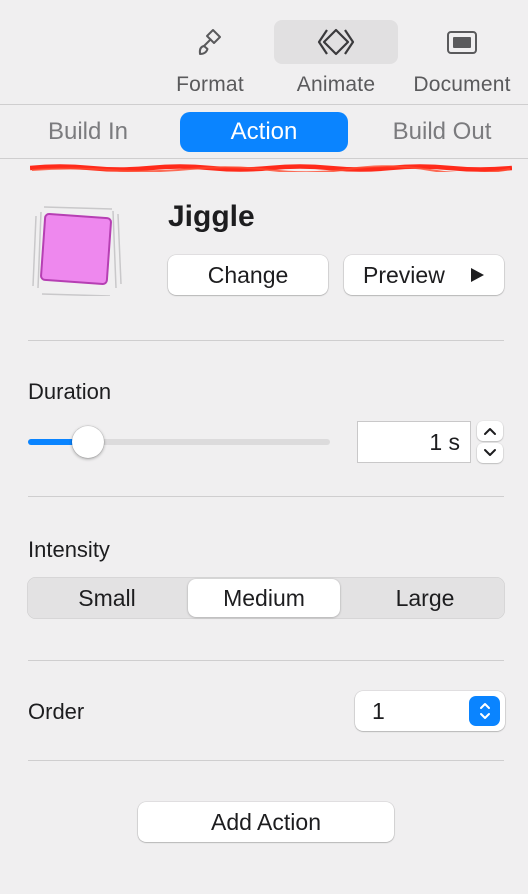 This screenshot has height=894, width=528. I want to click on intensity-segmented-control: Small Medium Large, so click(266, 598).